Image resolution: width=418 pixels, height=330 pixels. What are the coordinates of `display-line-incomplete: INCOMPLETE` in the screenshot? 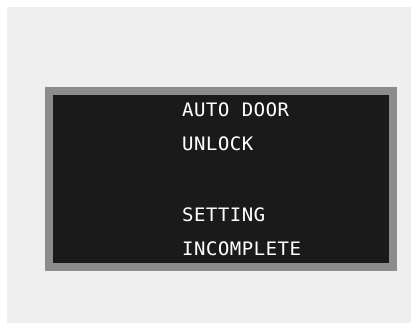 It's located at (242, 249).